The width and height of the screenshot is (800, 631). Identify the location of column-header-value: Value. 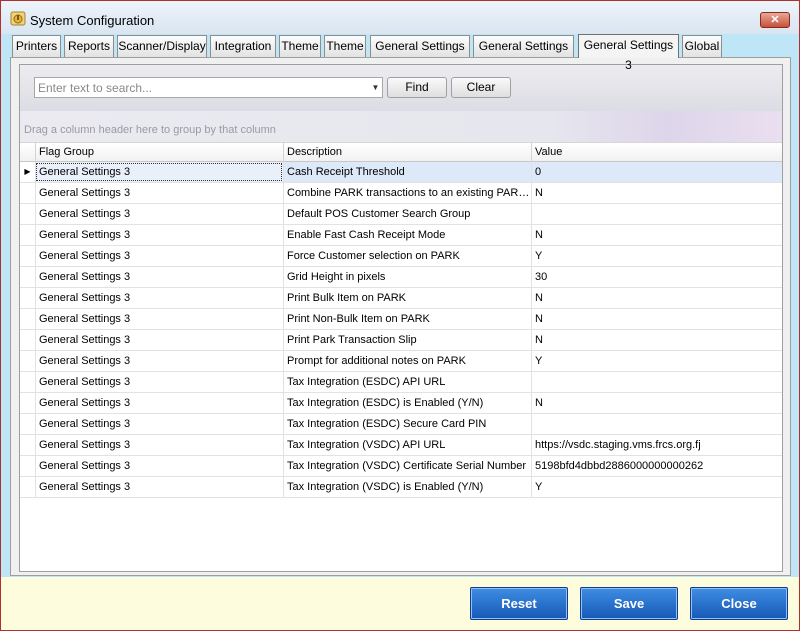
(656, 152).